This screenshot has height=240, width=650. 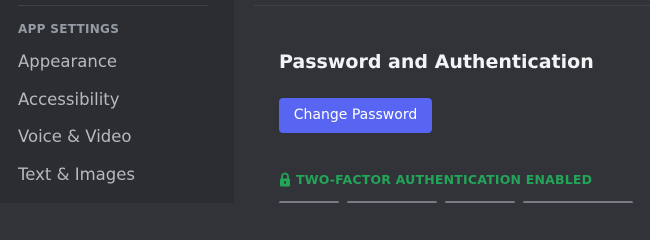 What do you see at coordinates (355, 115) in the screenshot?
I see `change-password-button: Change Password` at bounding box center [355, 115].